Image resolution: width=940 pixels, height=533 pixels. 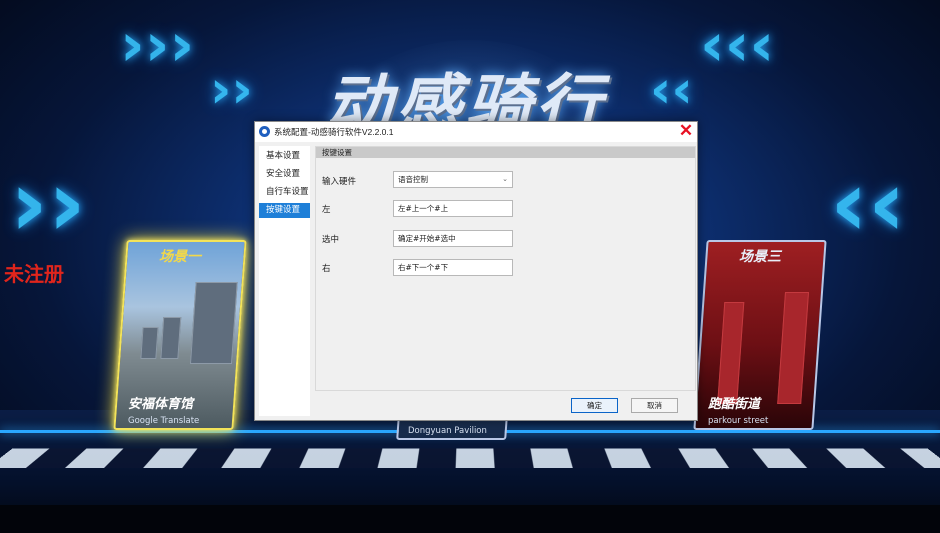 What do you see at coordinates (453, 208) in the screenshot?
I see `left-key-input: 左#上一个#上` at bounding box center [453, 208].